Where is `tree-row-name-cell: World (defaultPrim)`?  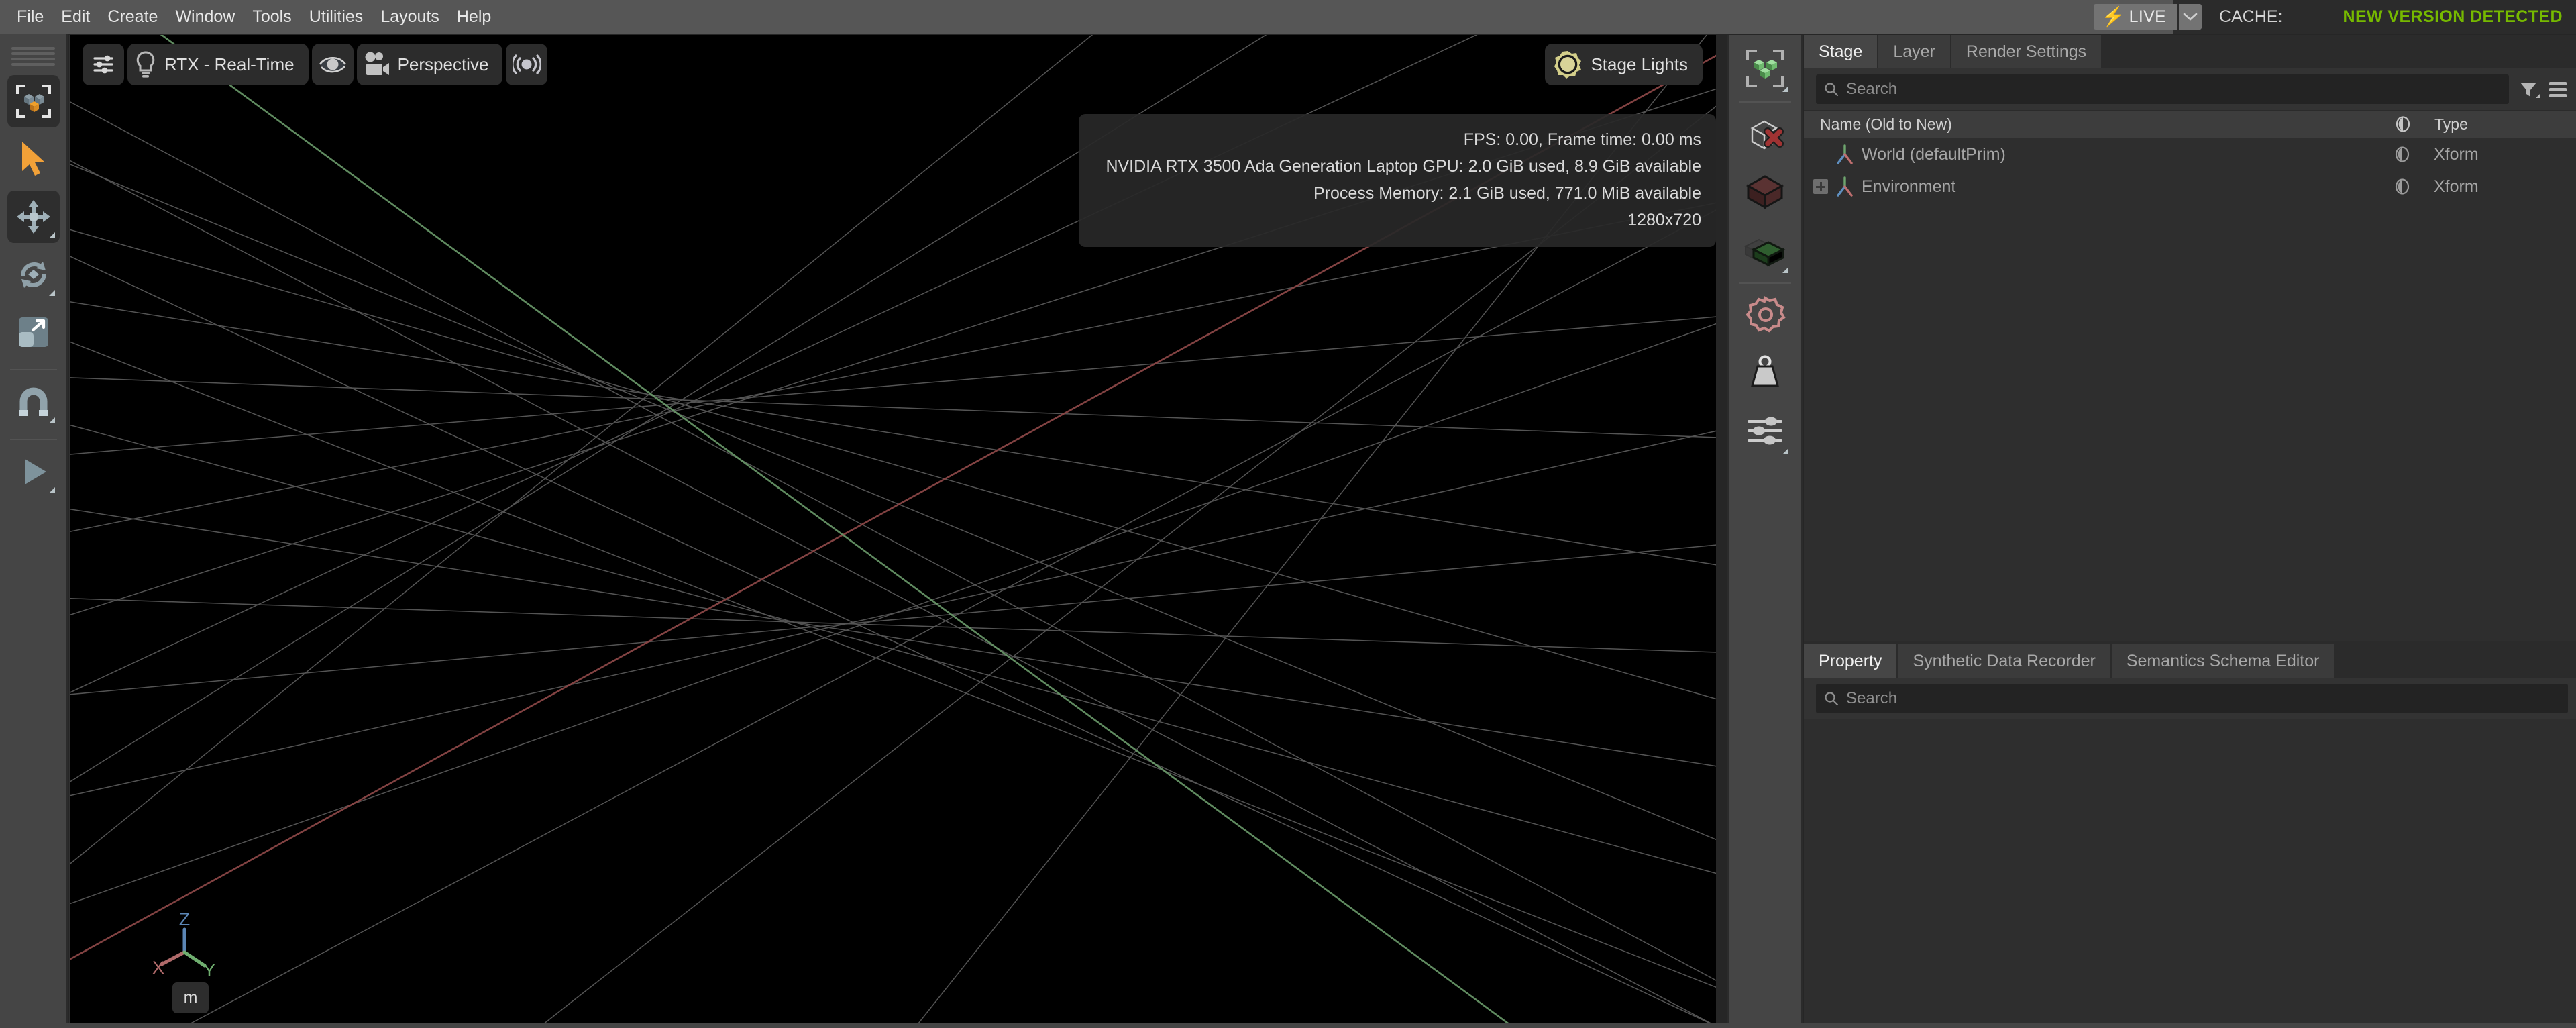 tree-row-name-cell: World (defaultPrim) is located at coordinates (2093, 154).